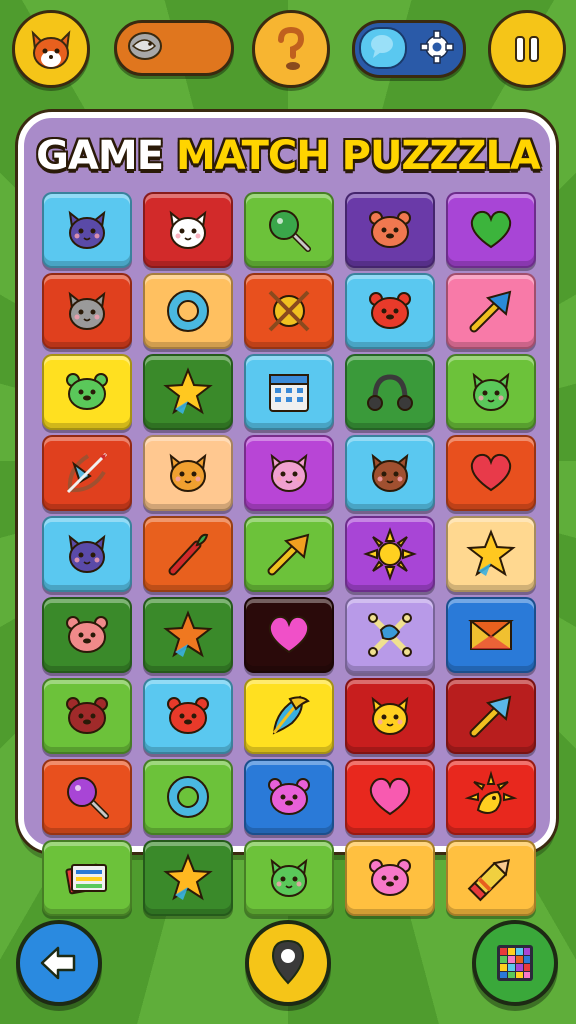 This screenshot has width=576, height=1024. I want to click on gear-icon, so click(437, 47).